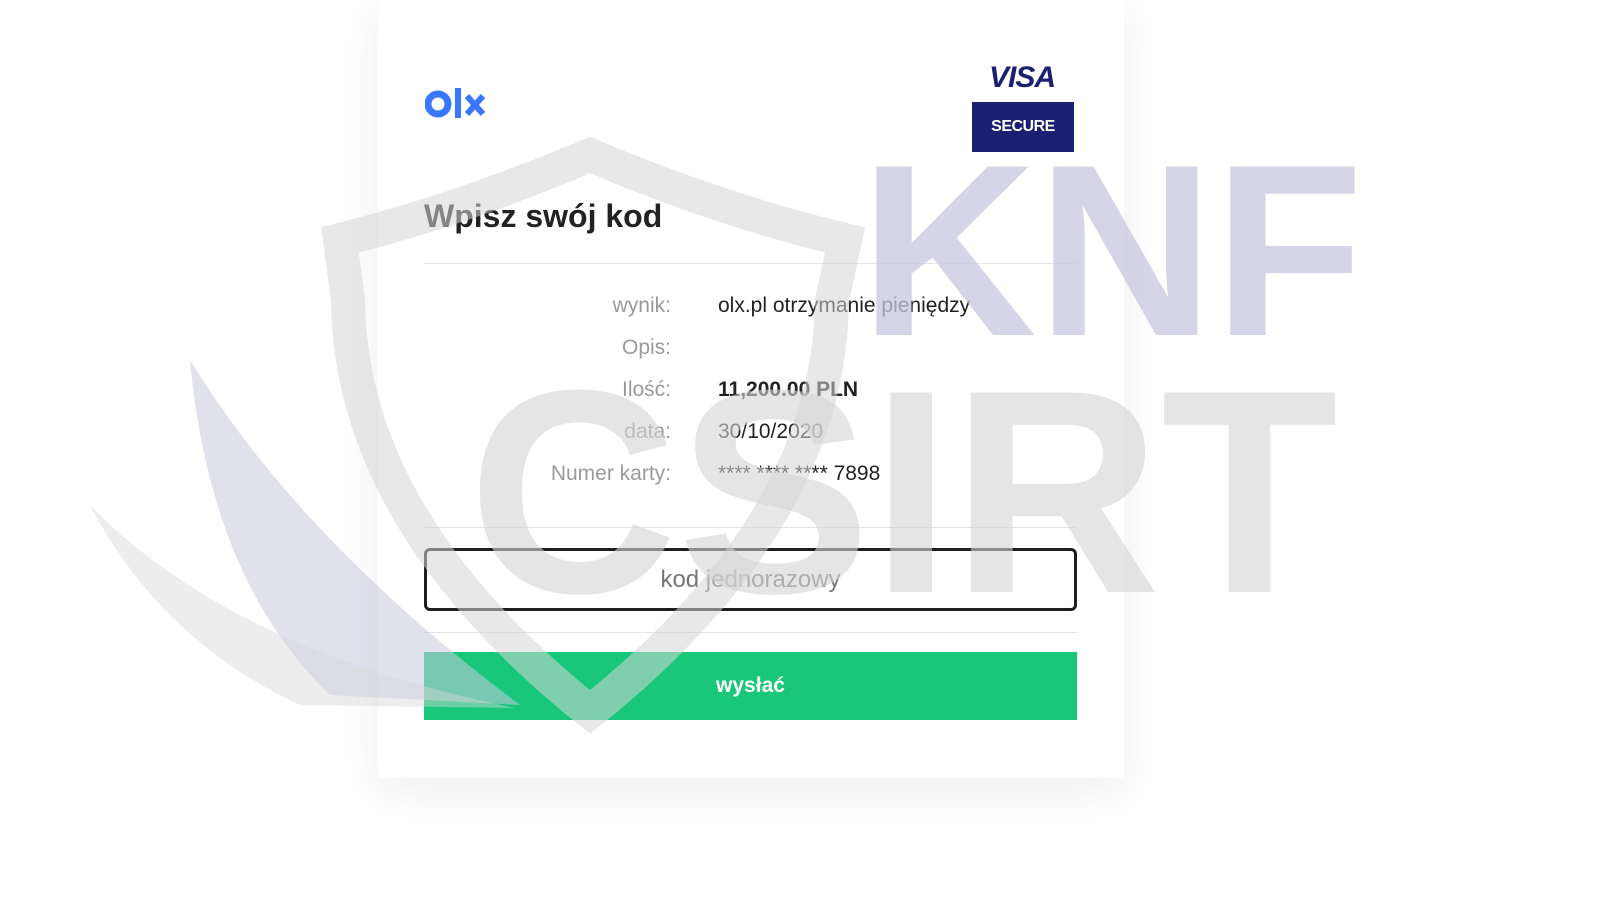 The height and width of the screenshot is (900, 1600). Describe the element at coordinates (543, 216) in the screenshot. I see `page-title: Wpisz swój kod` at that location.